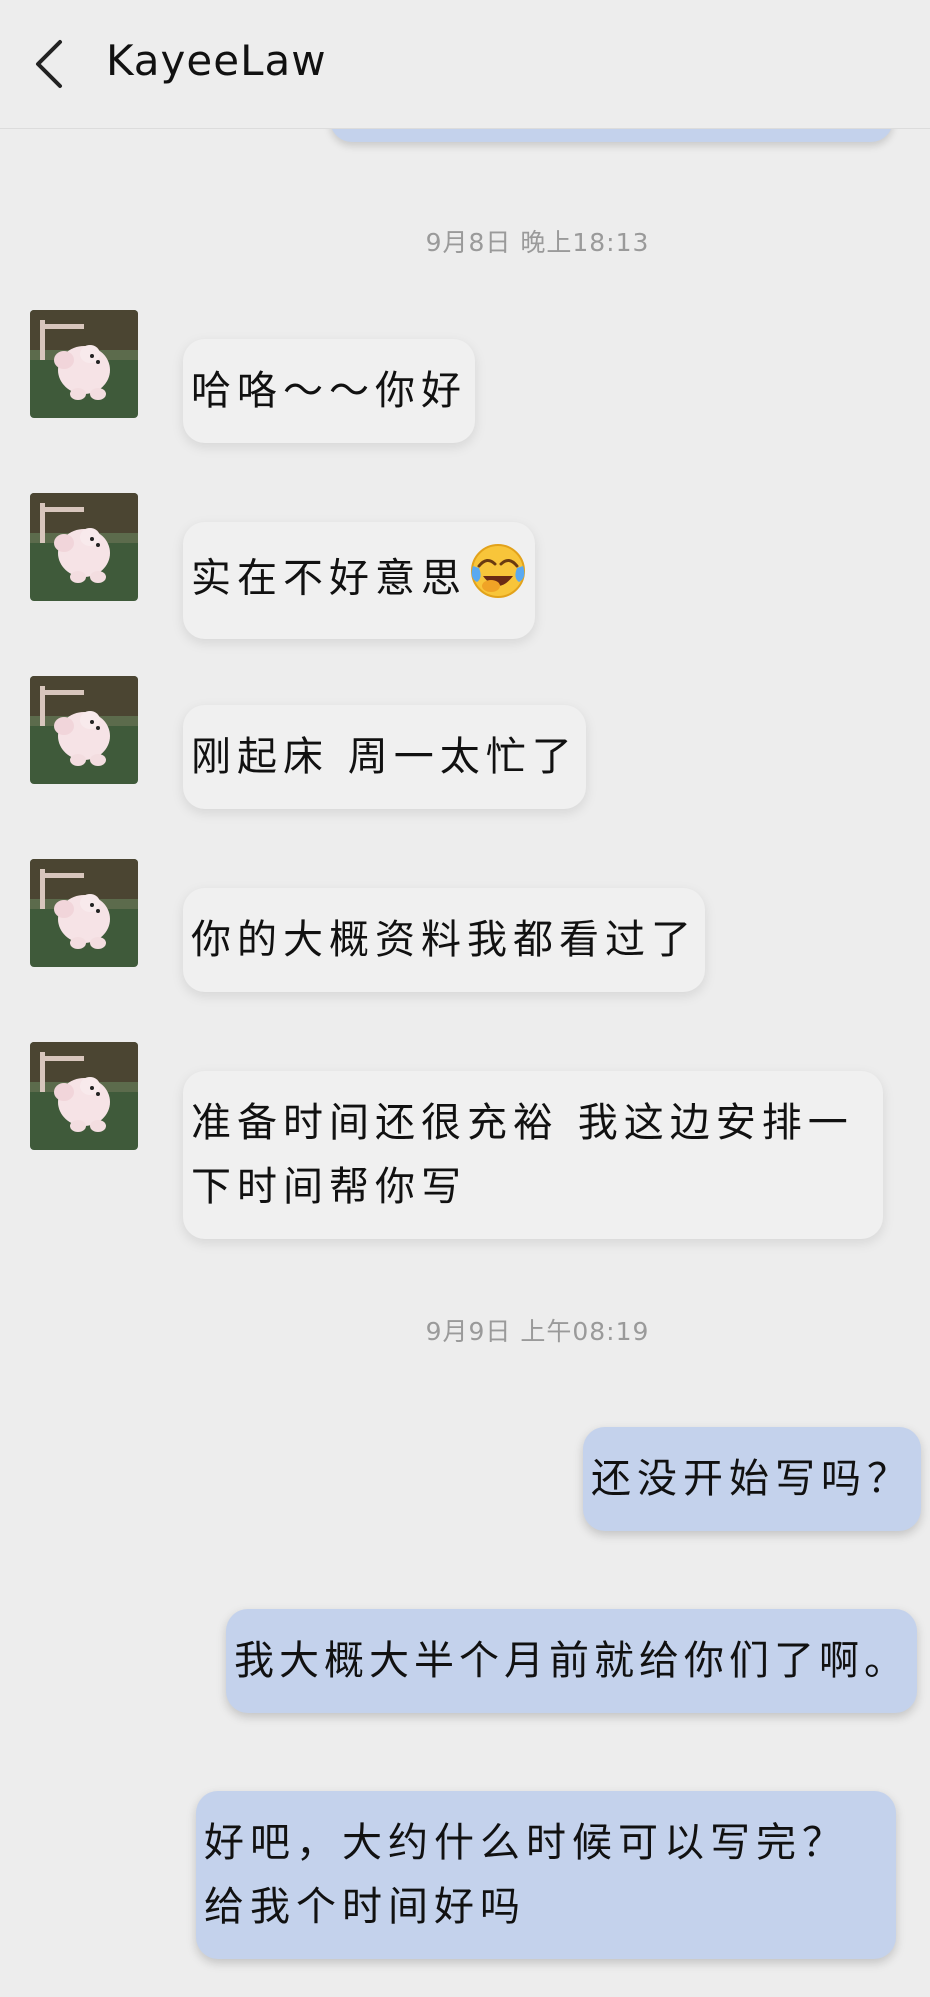 The height and width of the screenshot is (1997, 930). What do you see at coordinates (537, 242) in the screenshot?
I see `timestamp: 9月8日 晚上18:13` at bounding box center [537, 242].